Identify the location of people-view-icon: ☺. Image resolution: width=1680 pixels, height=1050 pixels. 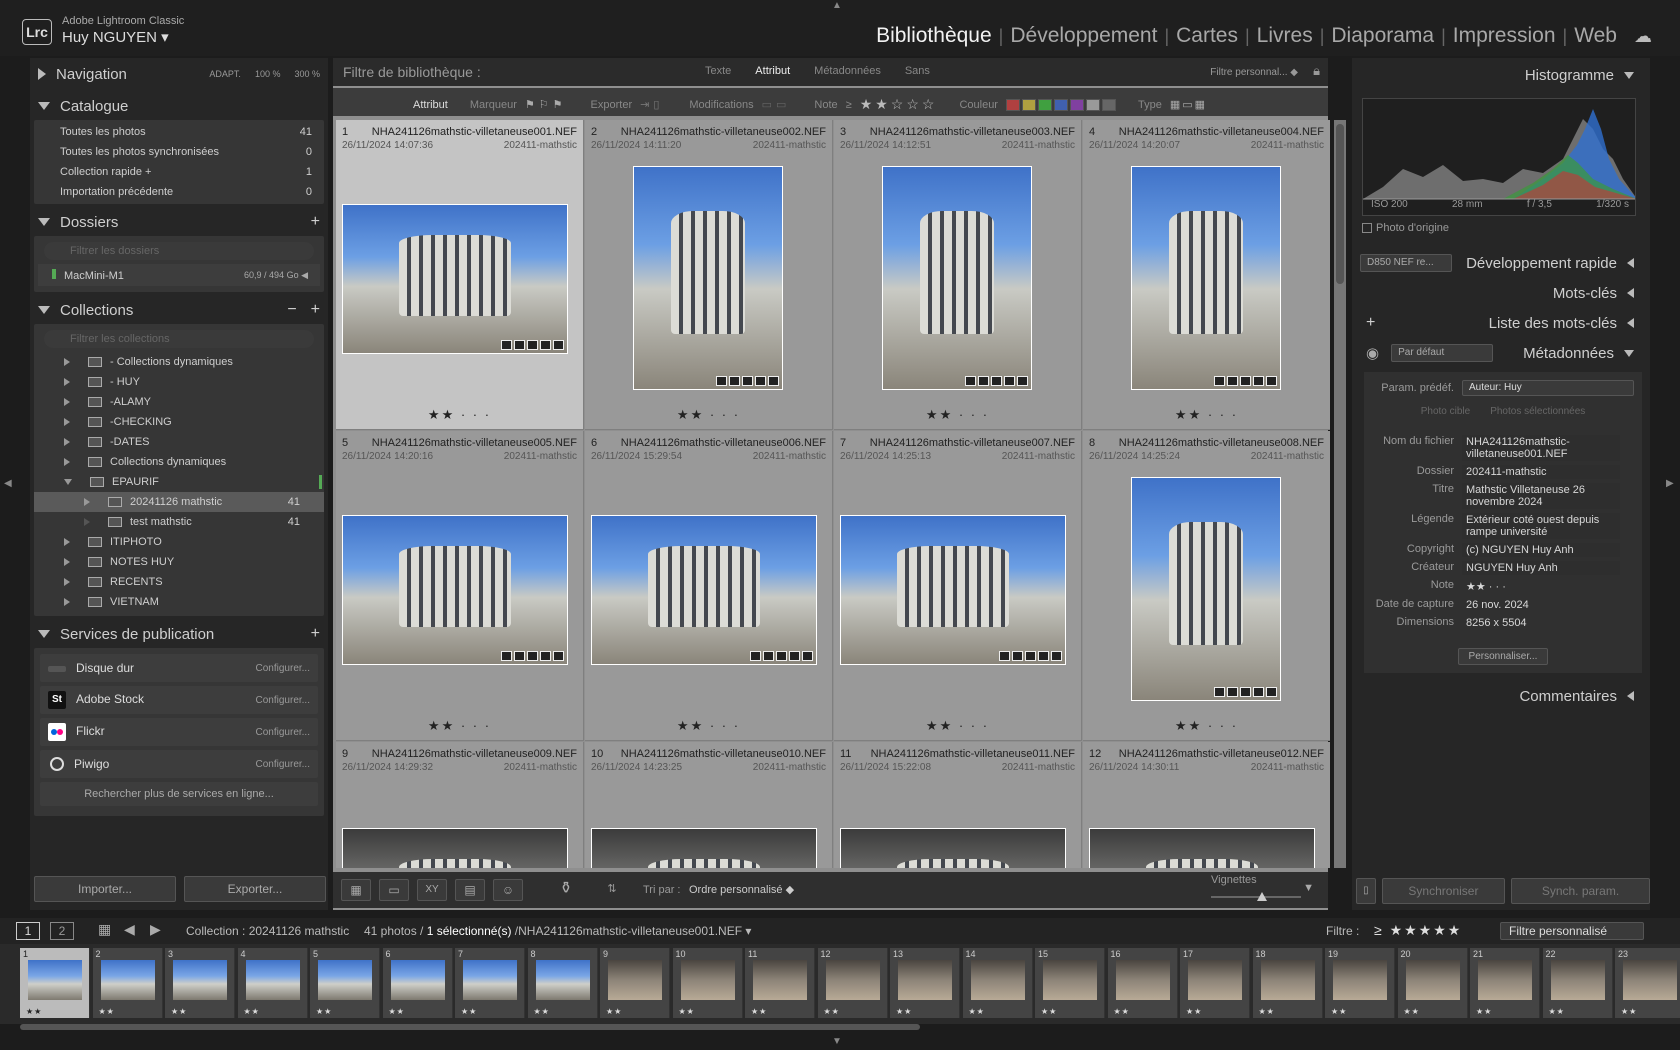
(508, 890).